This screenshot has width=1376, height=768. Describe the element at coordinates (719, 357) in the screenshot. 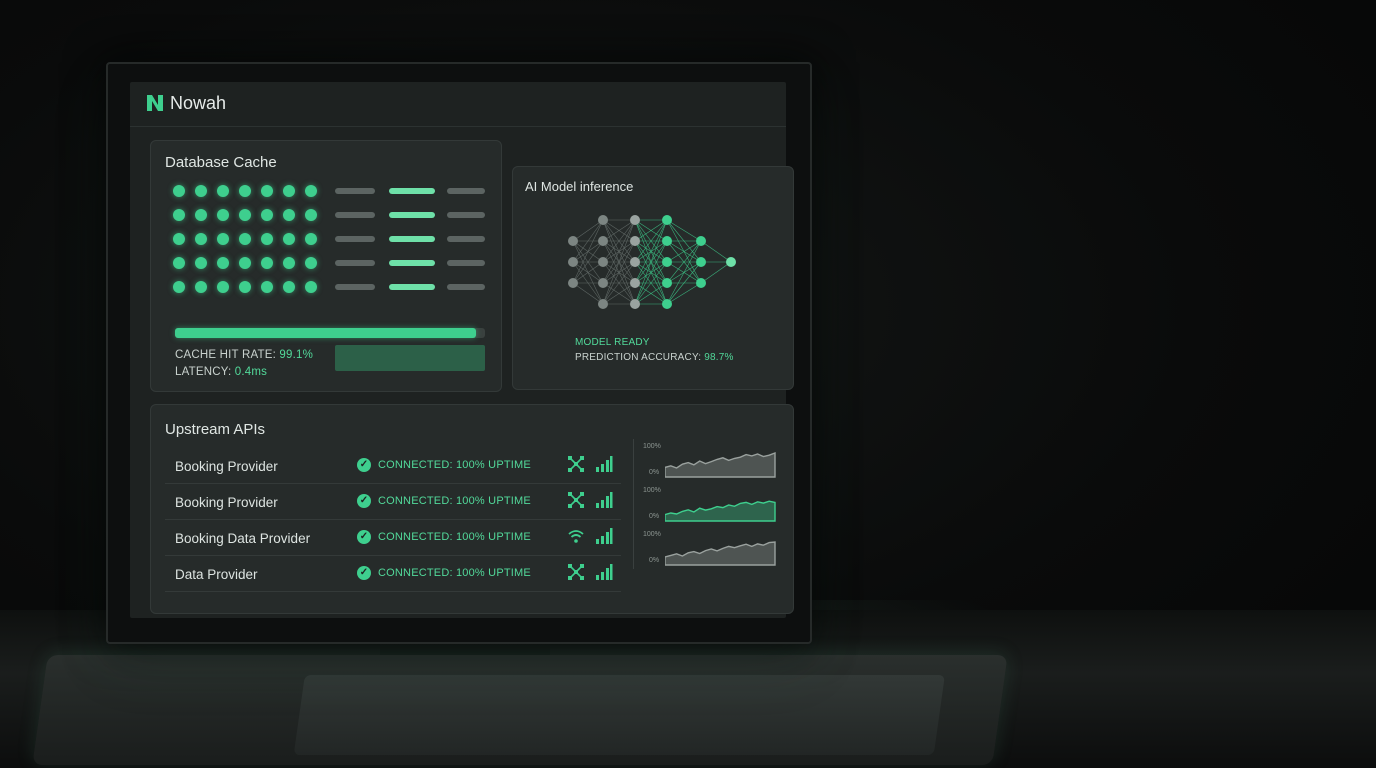

I see `accuracy-value: 98.7%` at that location.